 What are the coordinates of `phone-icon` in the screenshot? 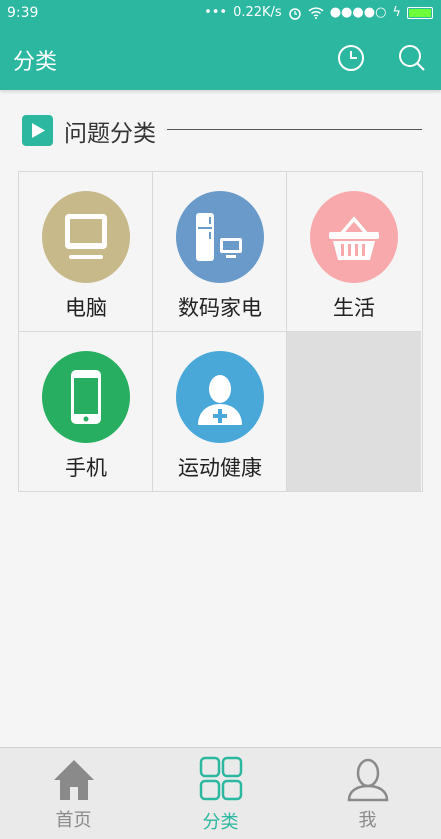 It's located at (86, 397).